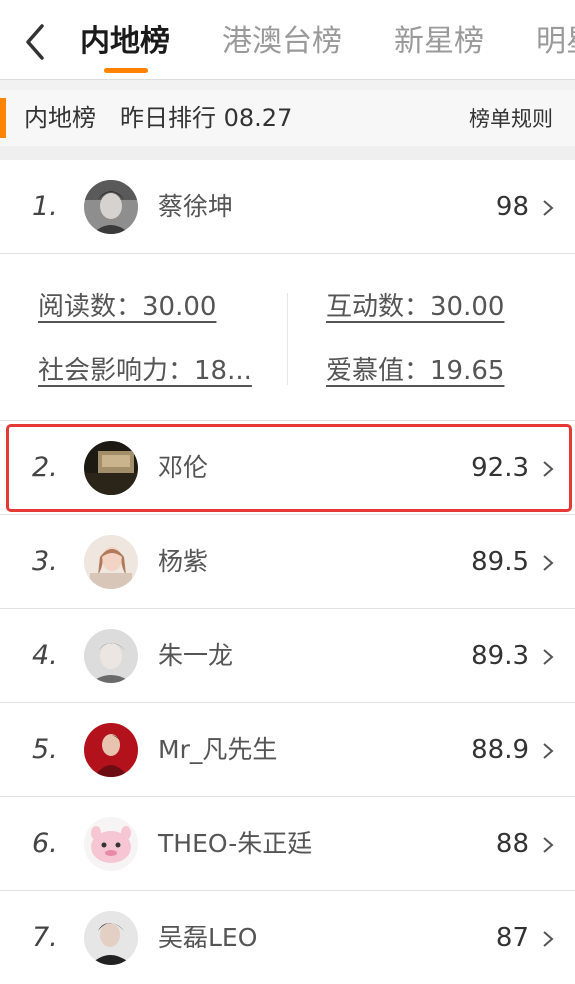  I want to click on stats-divider, so click(287, 339).